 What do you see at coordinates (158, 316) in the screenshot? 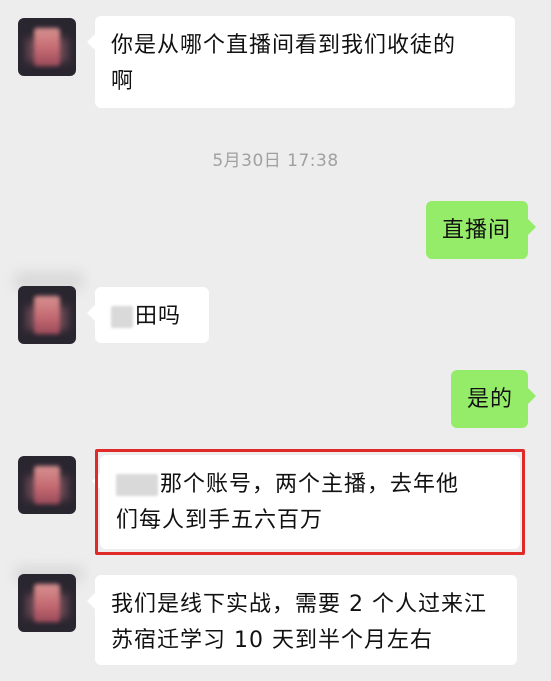
I see `message-text: 田吗` at bounding box center [158, 316].